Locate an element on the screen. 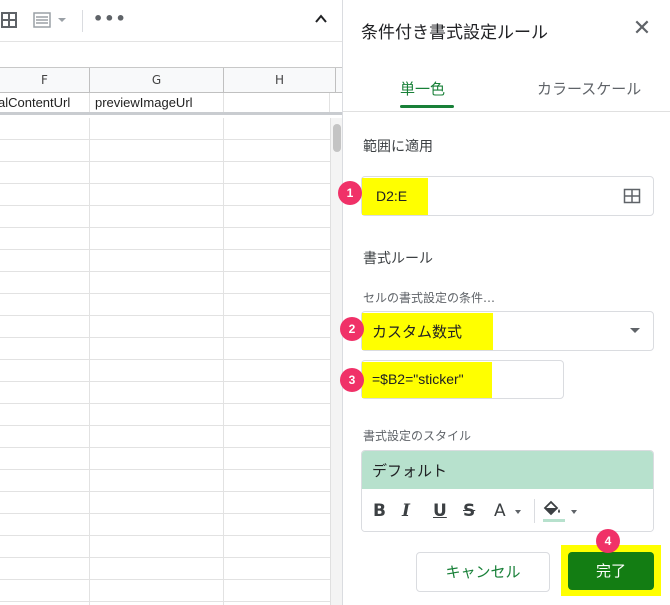 This screenshot has width=670, height=605. select-range-icon is located at coordinates (632, 196).